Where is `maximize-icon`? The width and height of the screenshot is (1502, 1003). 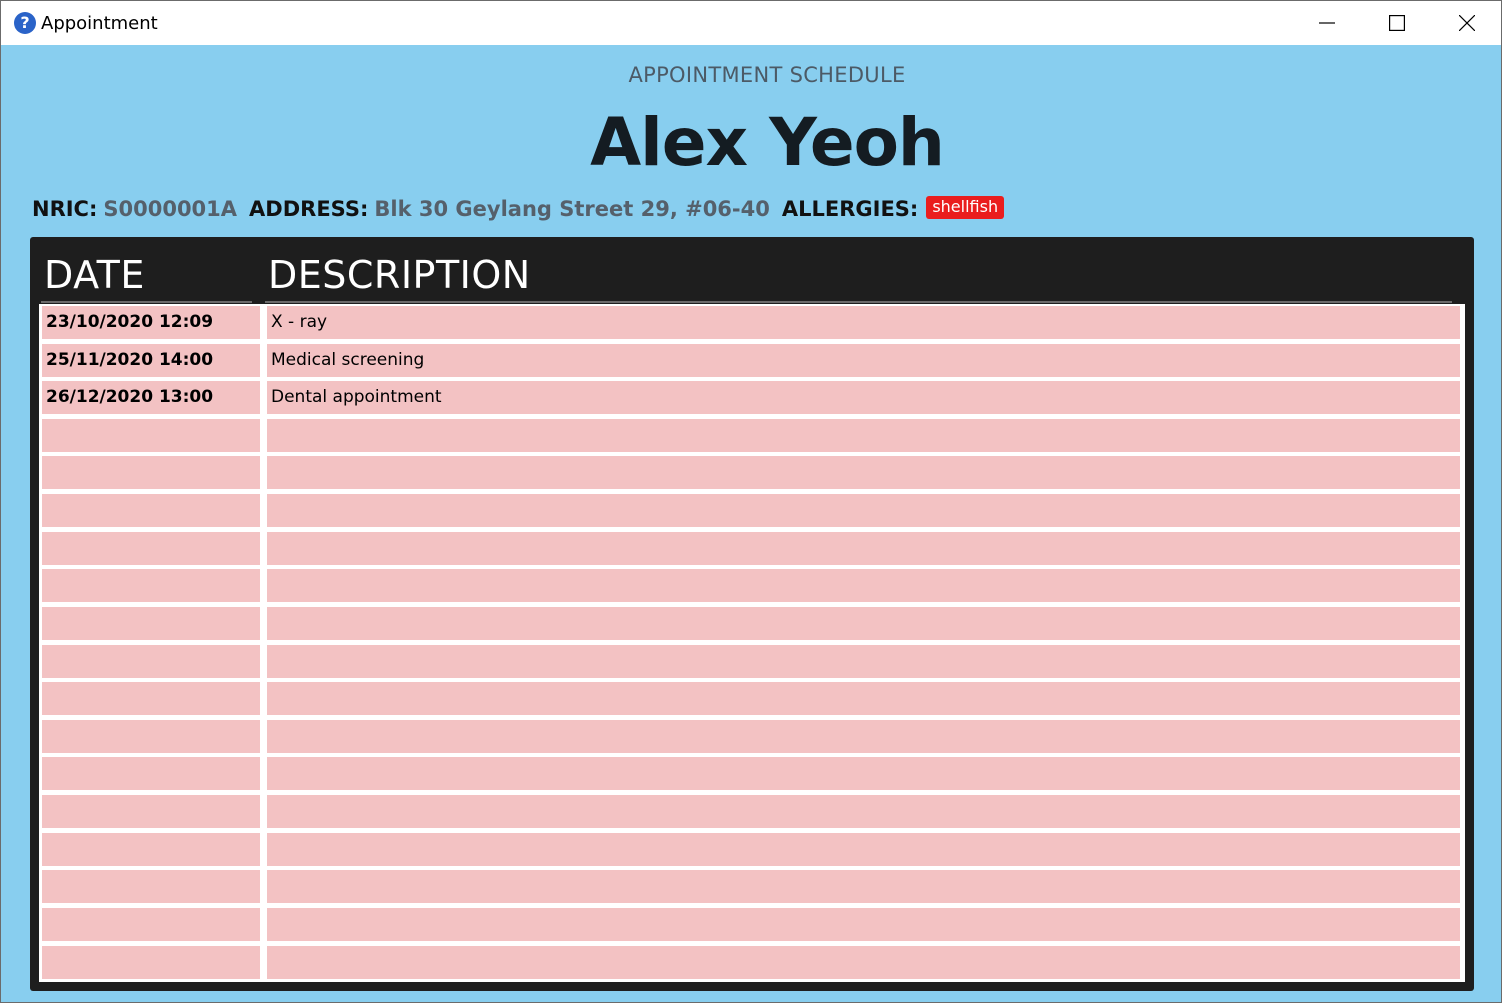 maximize-icon is located at coordinates (1397, 23).